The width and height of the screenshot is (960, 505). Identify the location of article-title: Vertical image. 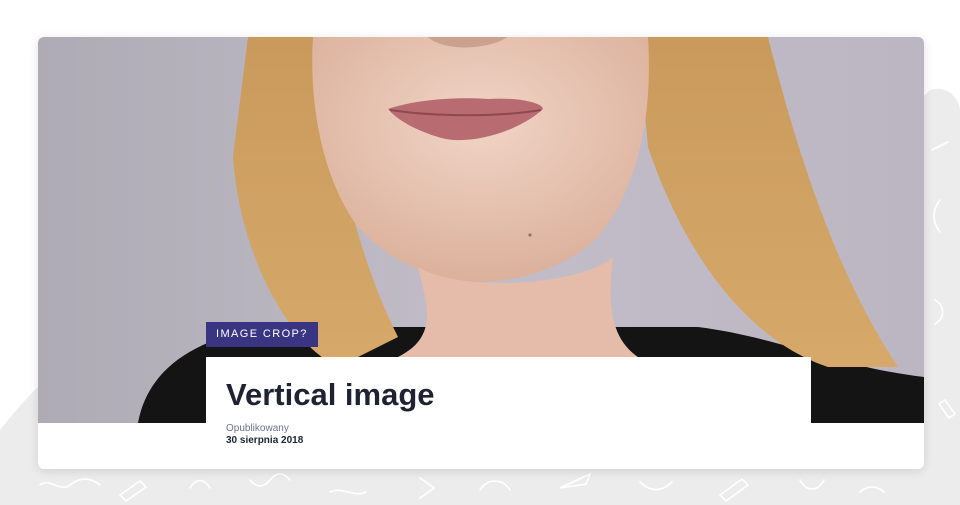
(330, 395).